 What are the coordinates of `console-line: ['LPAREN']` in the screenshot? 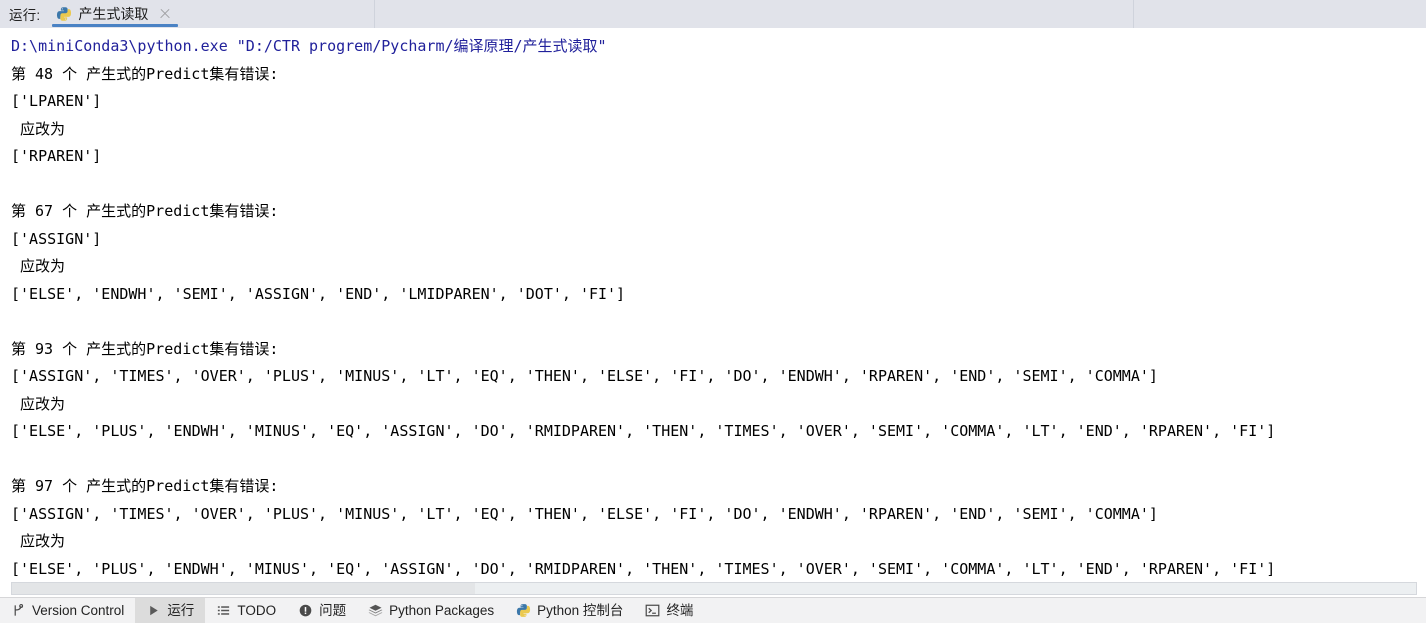 It's located at (56, 101).